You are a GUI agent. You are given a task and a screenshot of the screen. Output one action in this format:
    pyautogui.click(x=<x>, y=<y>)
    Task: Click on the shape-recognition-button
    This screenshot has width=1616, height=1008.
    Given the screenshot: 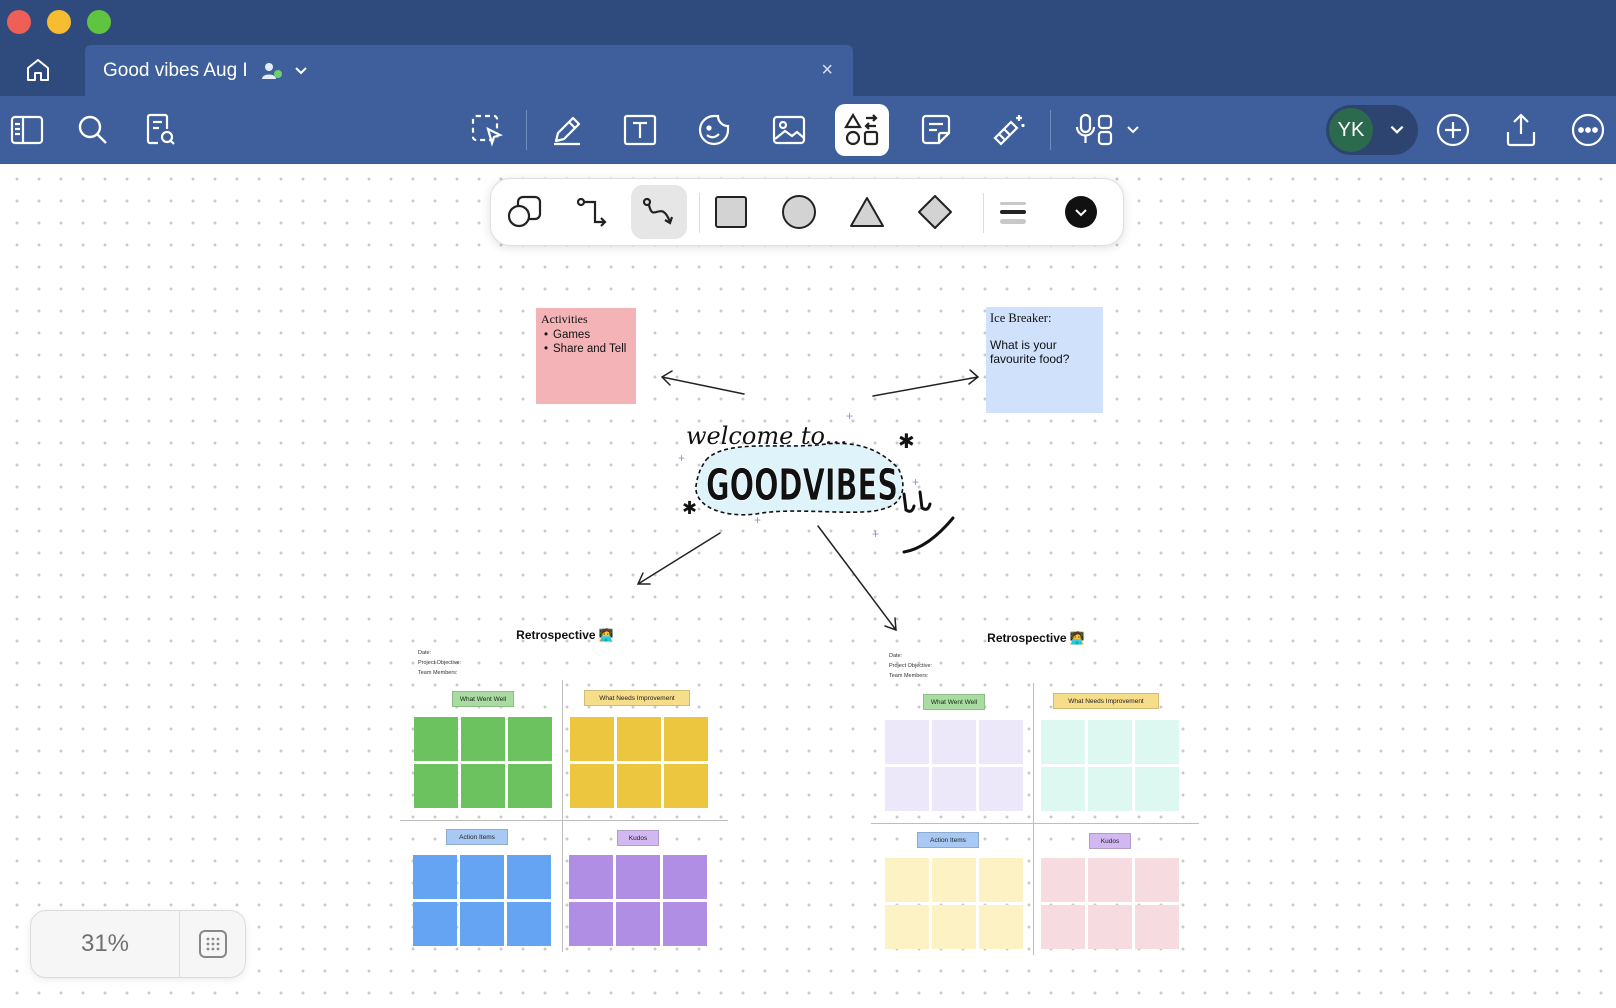 What is the action you would take?
    pyautogui.click(x=525, y=212)
    